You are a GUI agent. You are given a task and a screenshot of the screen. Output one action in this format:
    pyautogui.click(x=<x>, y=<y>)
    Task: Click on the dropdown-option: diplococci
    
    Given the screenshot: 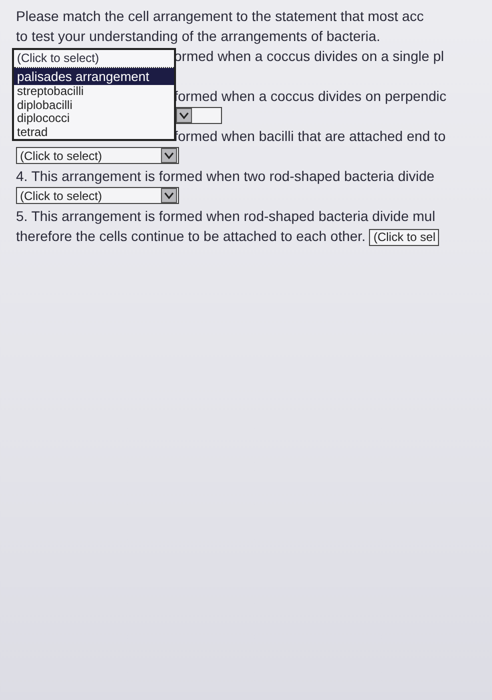 What is the action you would take?
    pyautogui.click(x=94, y=119)
    